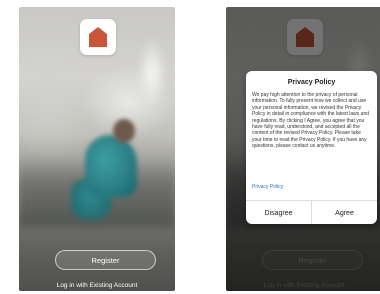 This screenshot has width=380, height=294. I want to click on agree-button: Agree, so click(344, 212).